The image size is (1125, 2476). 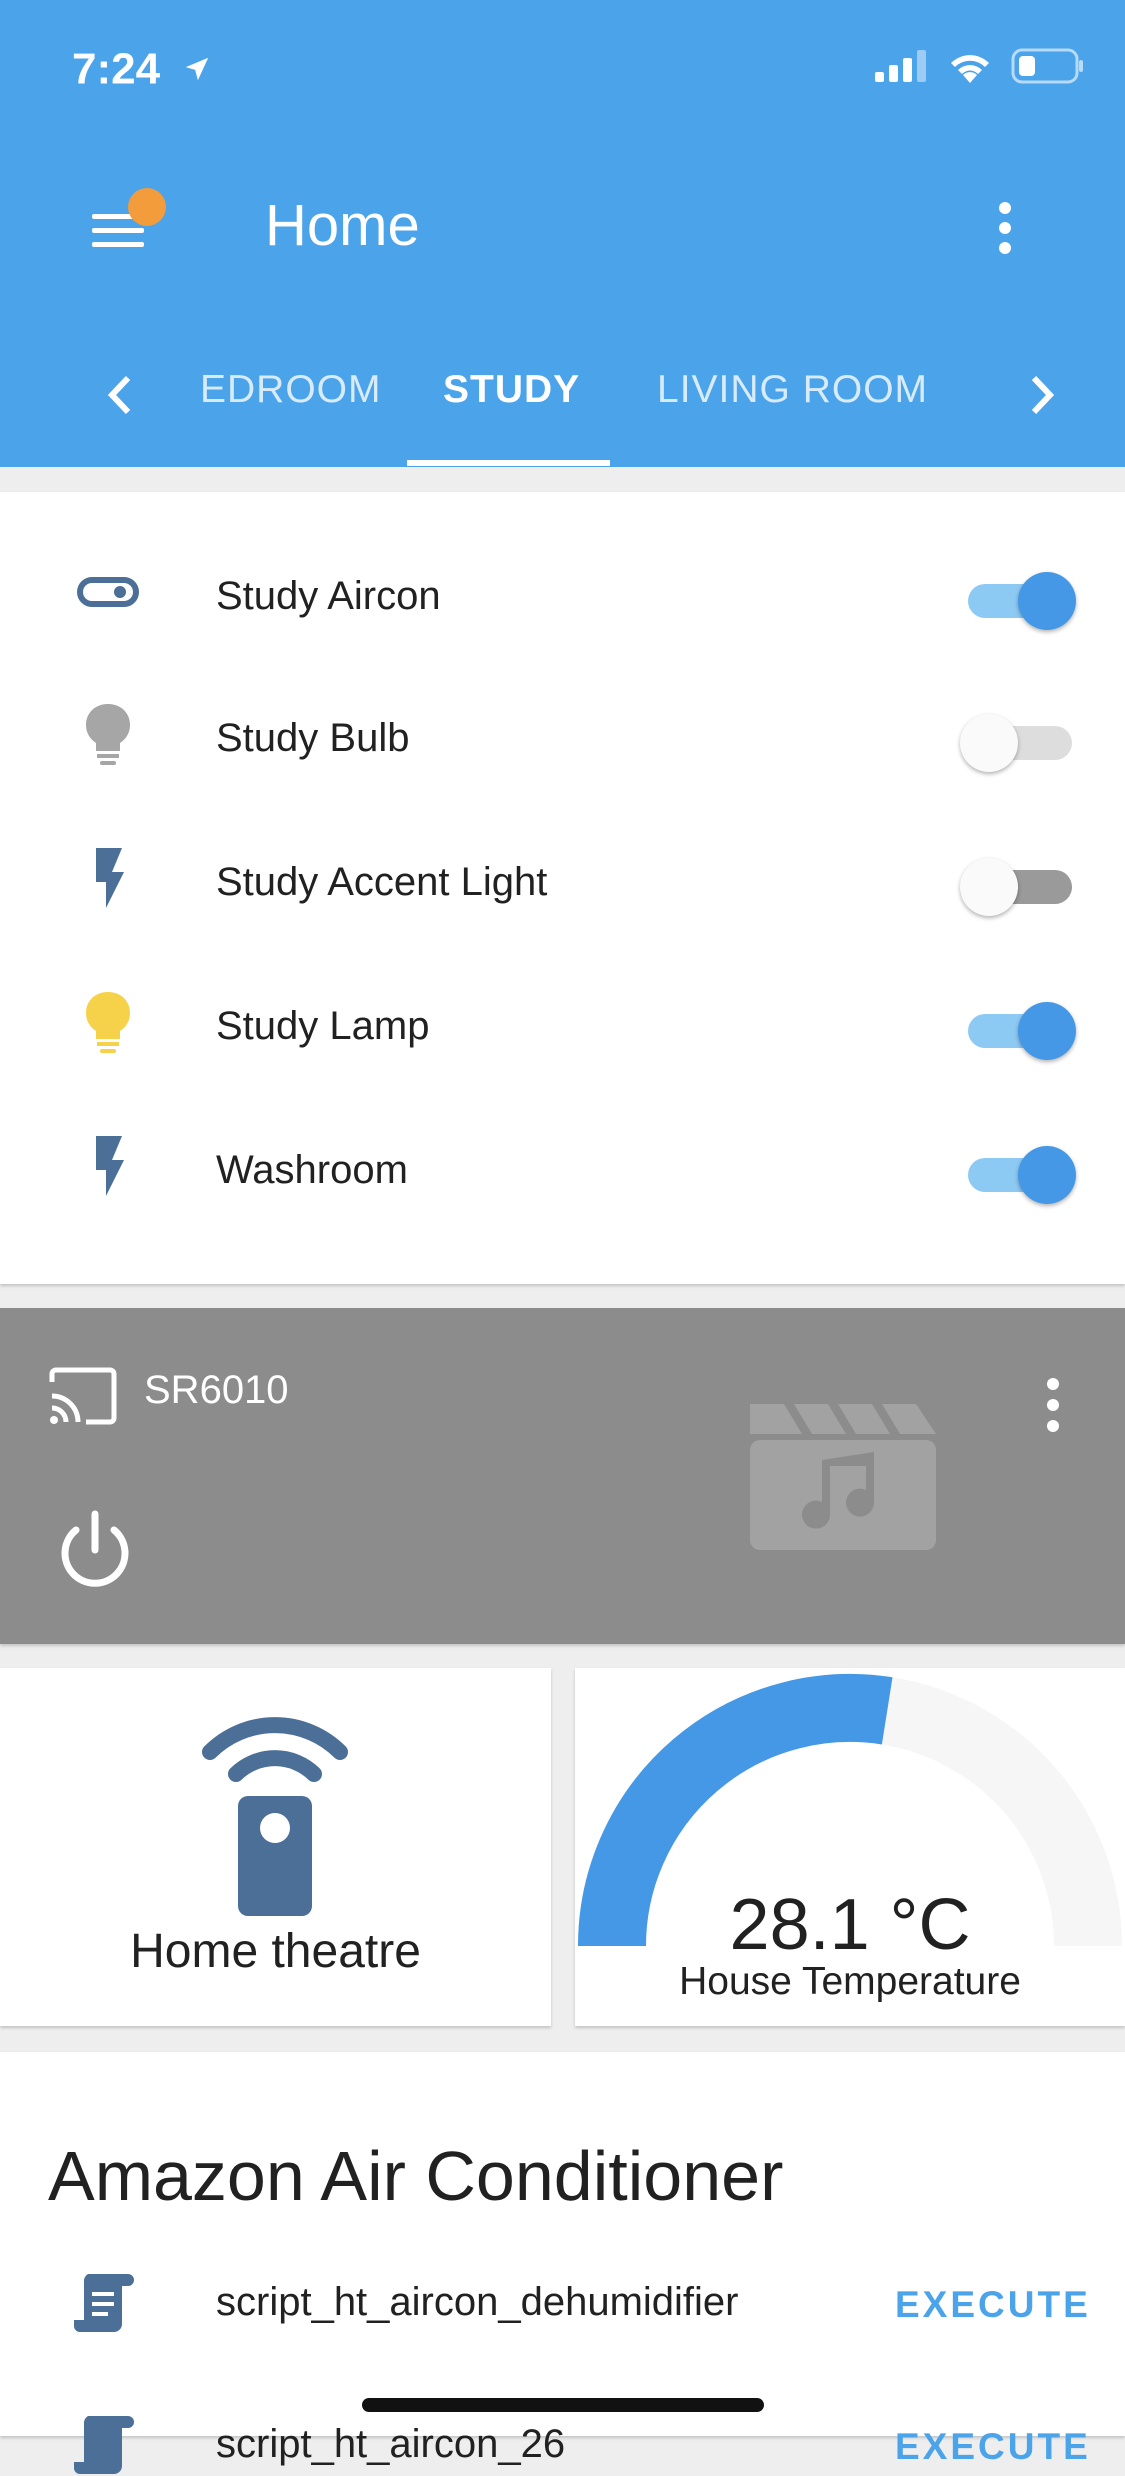 What do you see at coordinates (275, 1951) in the screenshot?
I see `home-theatre-label: Home theatre` at bounding box center [275, 1951].